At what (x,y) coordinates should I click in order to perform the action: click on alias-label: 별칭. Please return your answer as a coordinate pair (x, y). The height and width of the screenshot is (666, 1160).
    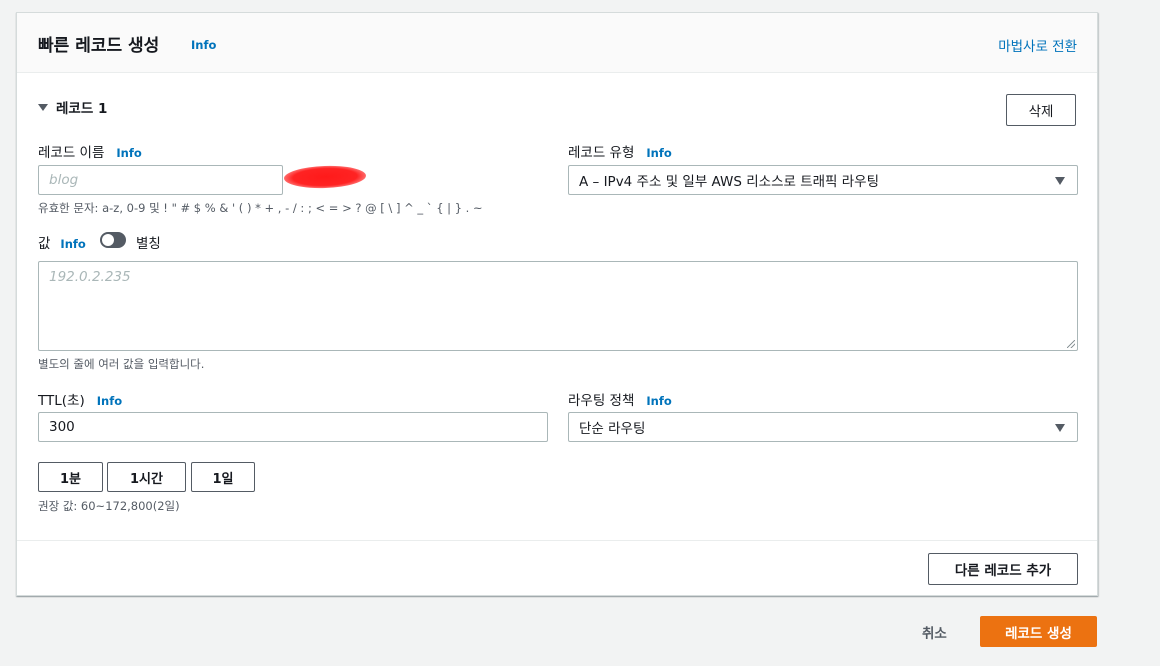
    Looking at the image, I should click on (148, 244).